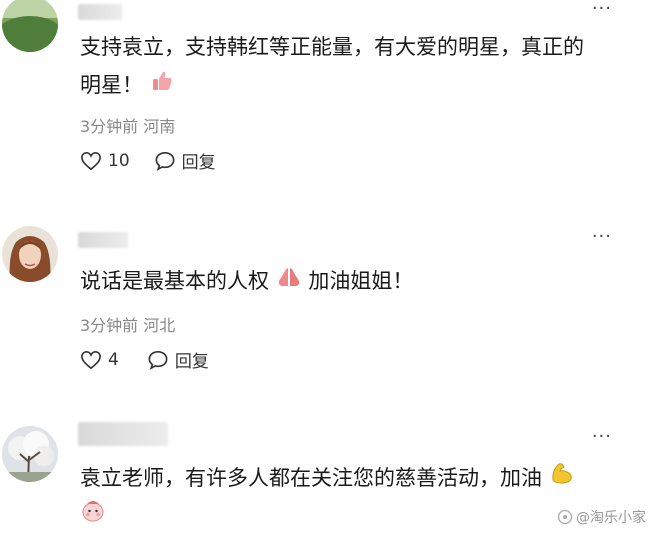  I want to click on comment-text: 说话是最基本的人权 加油姐姐！, so click(360, 281).